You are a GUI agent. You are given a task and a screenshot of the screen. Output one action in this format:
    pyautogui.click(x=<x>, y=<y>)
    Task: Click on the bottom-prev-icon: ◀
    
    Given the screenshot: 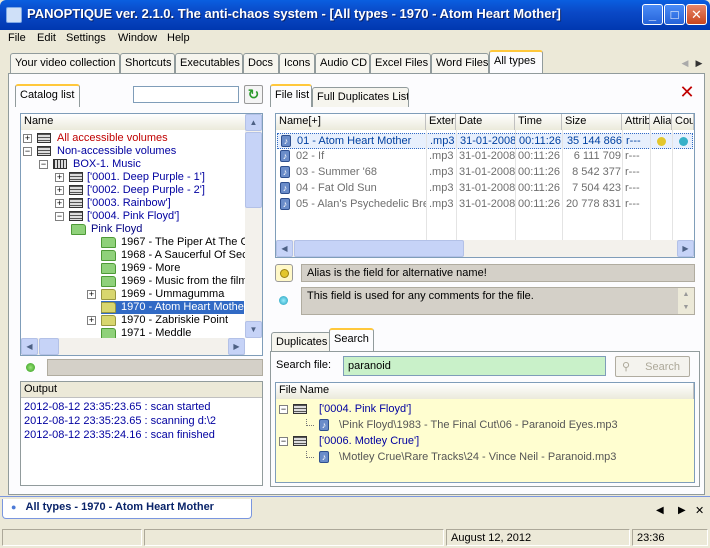 What is the action you would take?
    pyautogui.click(x=660, y=510)
    